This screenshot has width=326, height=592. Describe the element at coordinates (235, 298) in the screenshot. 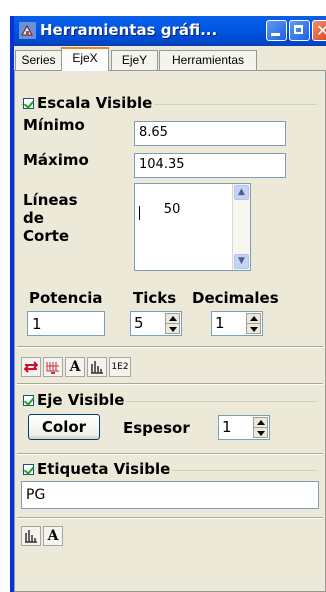

I see `decimales-label: Decimales` at that location.